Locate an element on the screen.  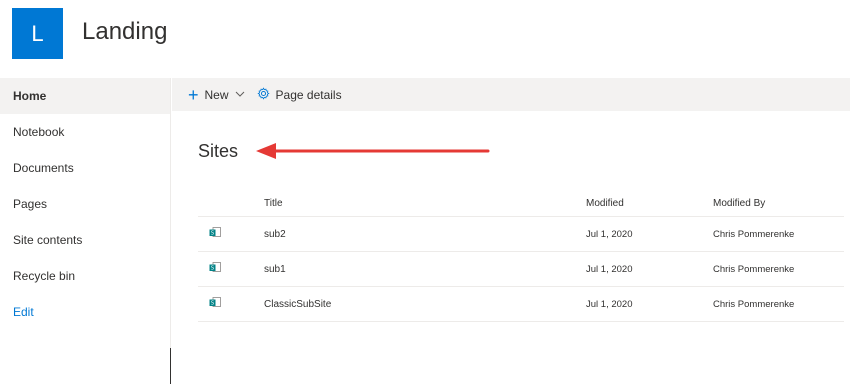
new-button: + New is located at coordinates (216, 95).